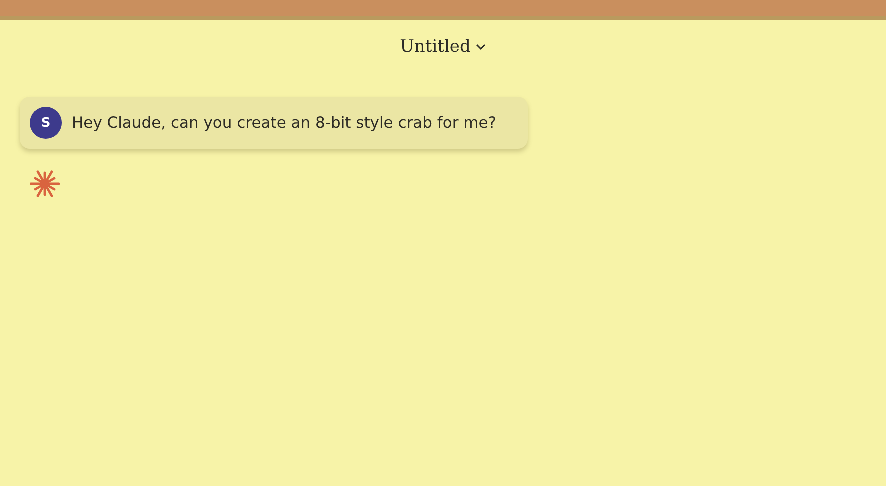 The height and width of the screenshot is (486, 886). What do you see at coordinates (45, 184) in the screenshot?
I see `starburst-icon` at bounding box center [45, 184].